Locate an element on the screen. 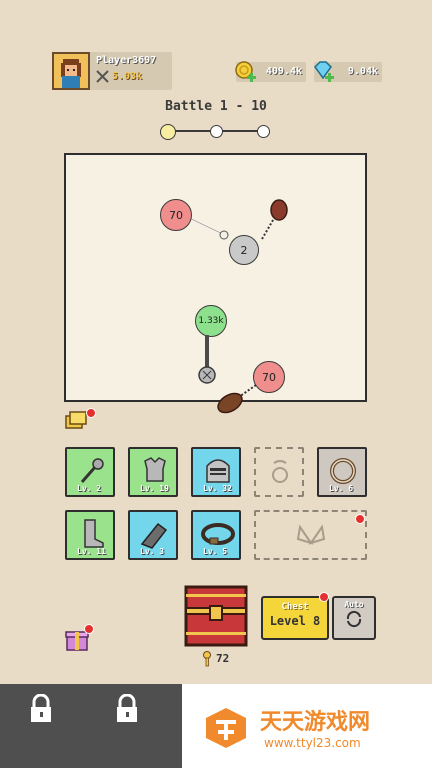 The height and width of the screenshot is (768, 432). auto-open-button: Auto is located at coordinates (354, 618).